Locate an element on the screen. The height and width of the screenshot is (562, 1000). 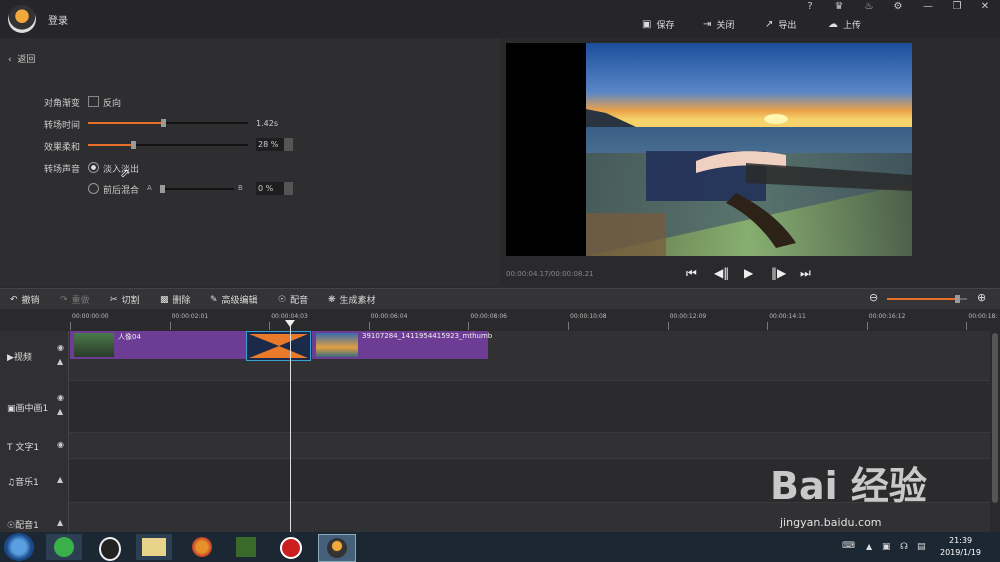
timeline-zoom-slider is located at coordinates (927, 299).